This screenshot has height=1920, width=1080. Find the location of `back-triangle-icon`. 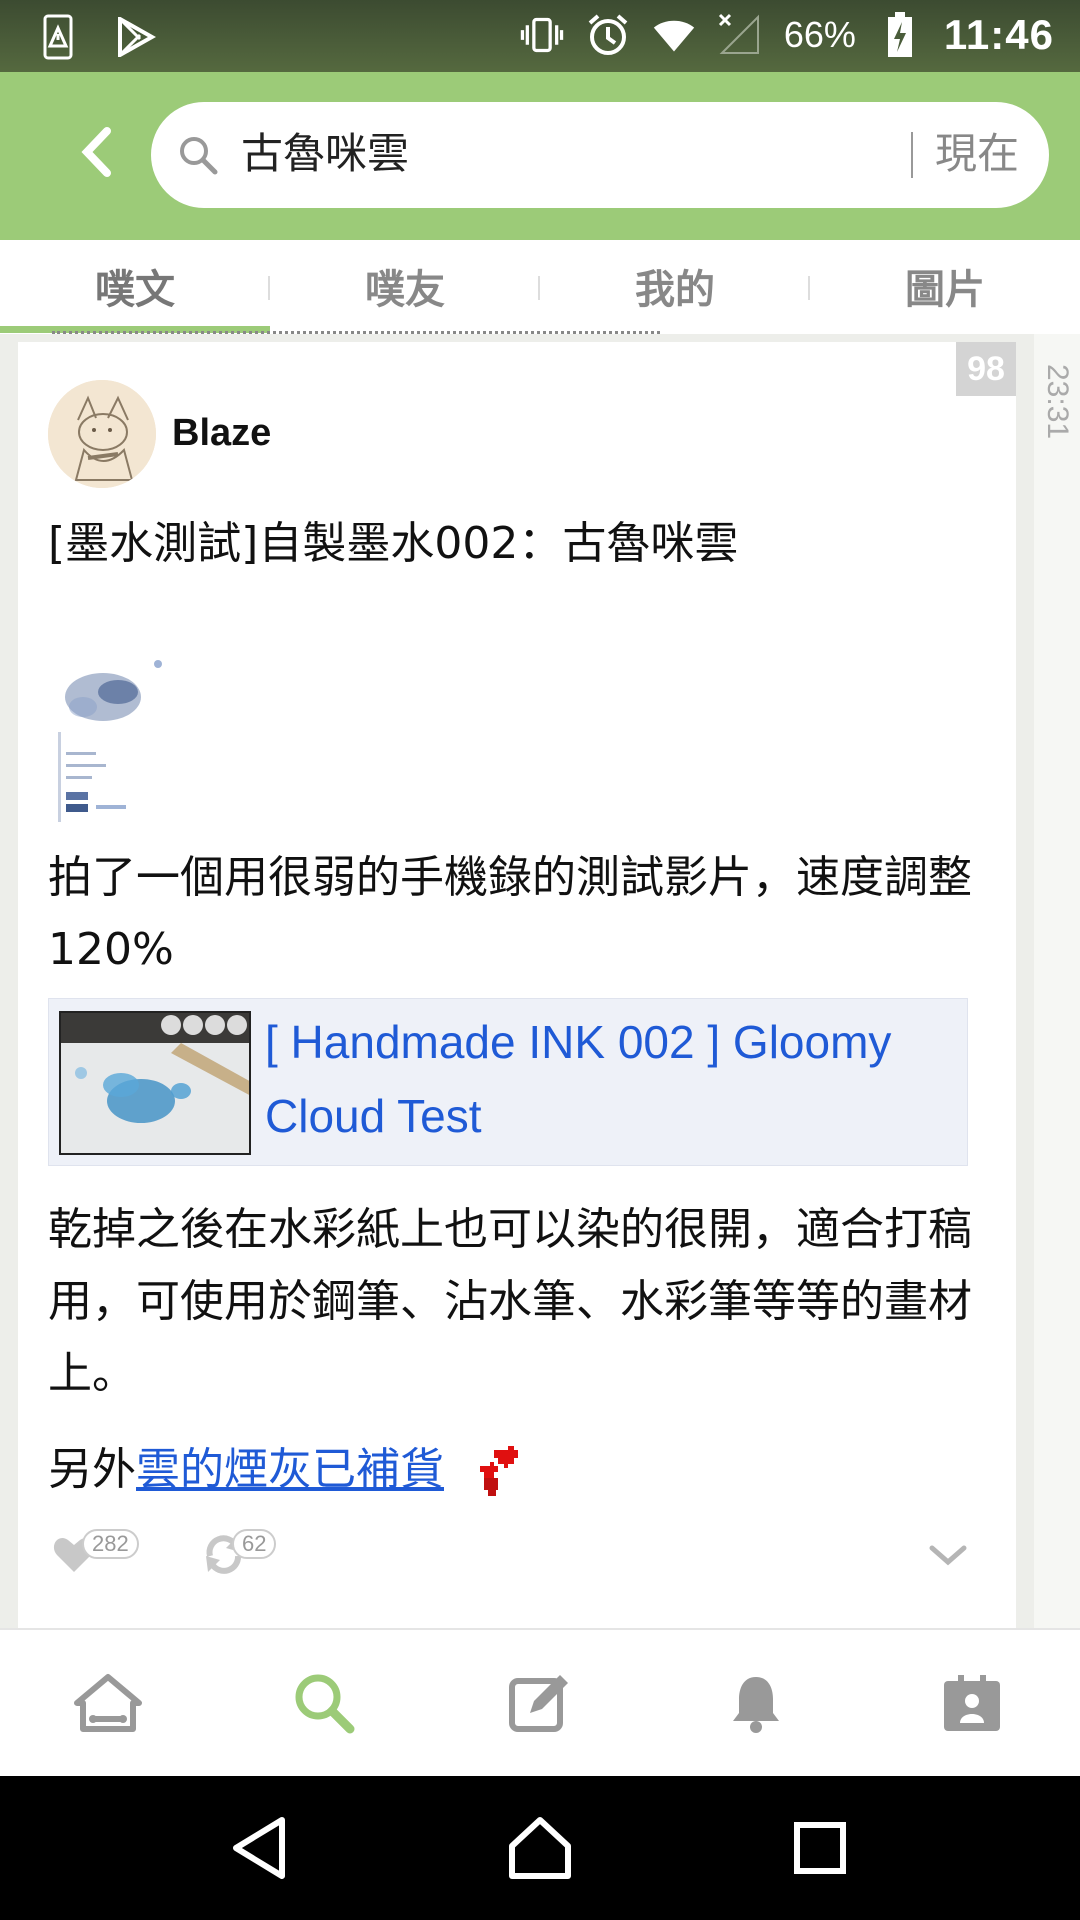

back-triangle-icon is located at coordinates (259, 1848).